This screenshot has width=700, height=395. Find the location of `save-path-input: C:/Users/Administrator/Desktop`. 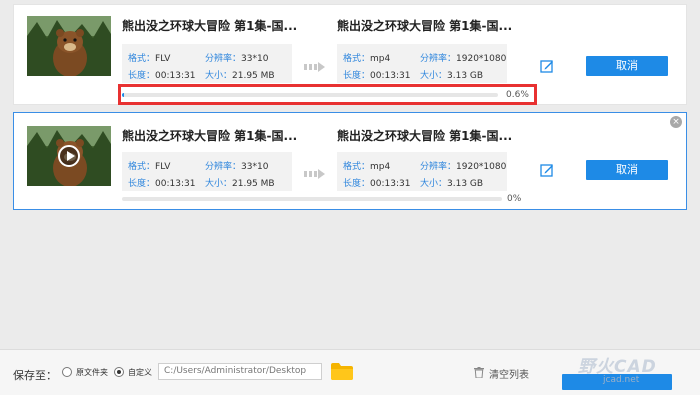

save-path-input: C:/Users/Administrator/Desktop is located at coordinates (240, 371).